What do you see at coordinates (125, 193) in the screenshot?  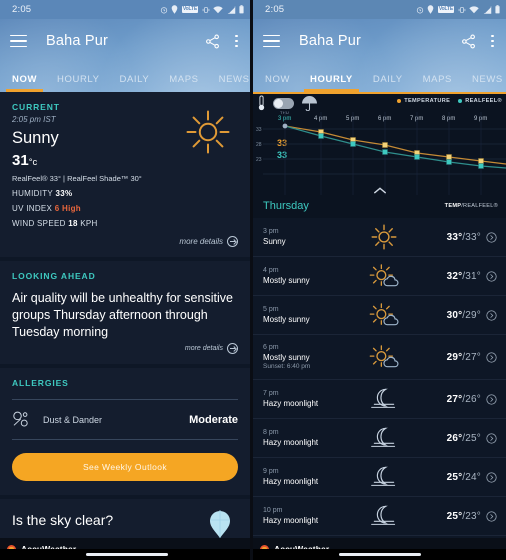 I see `humidity-metric: HUMIDITY 33%` at bounding box center [125, 193].